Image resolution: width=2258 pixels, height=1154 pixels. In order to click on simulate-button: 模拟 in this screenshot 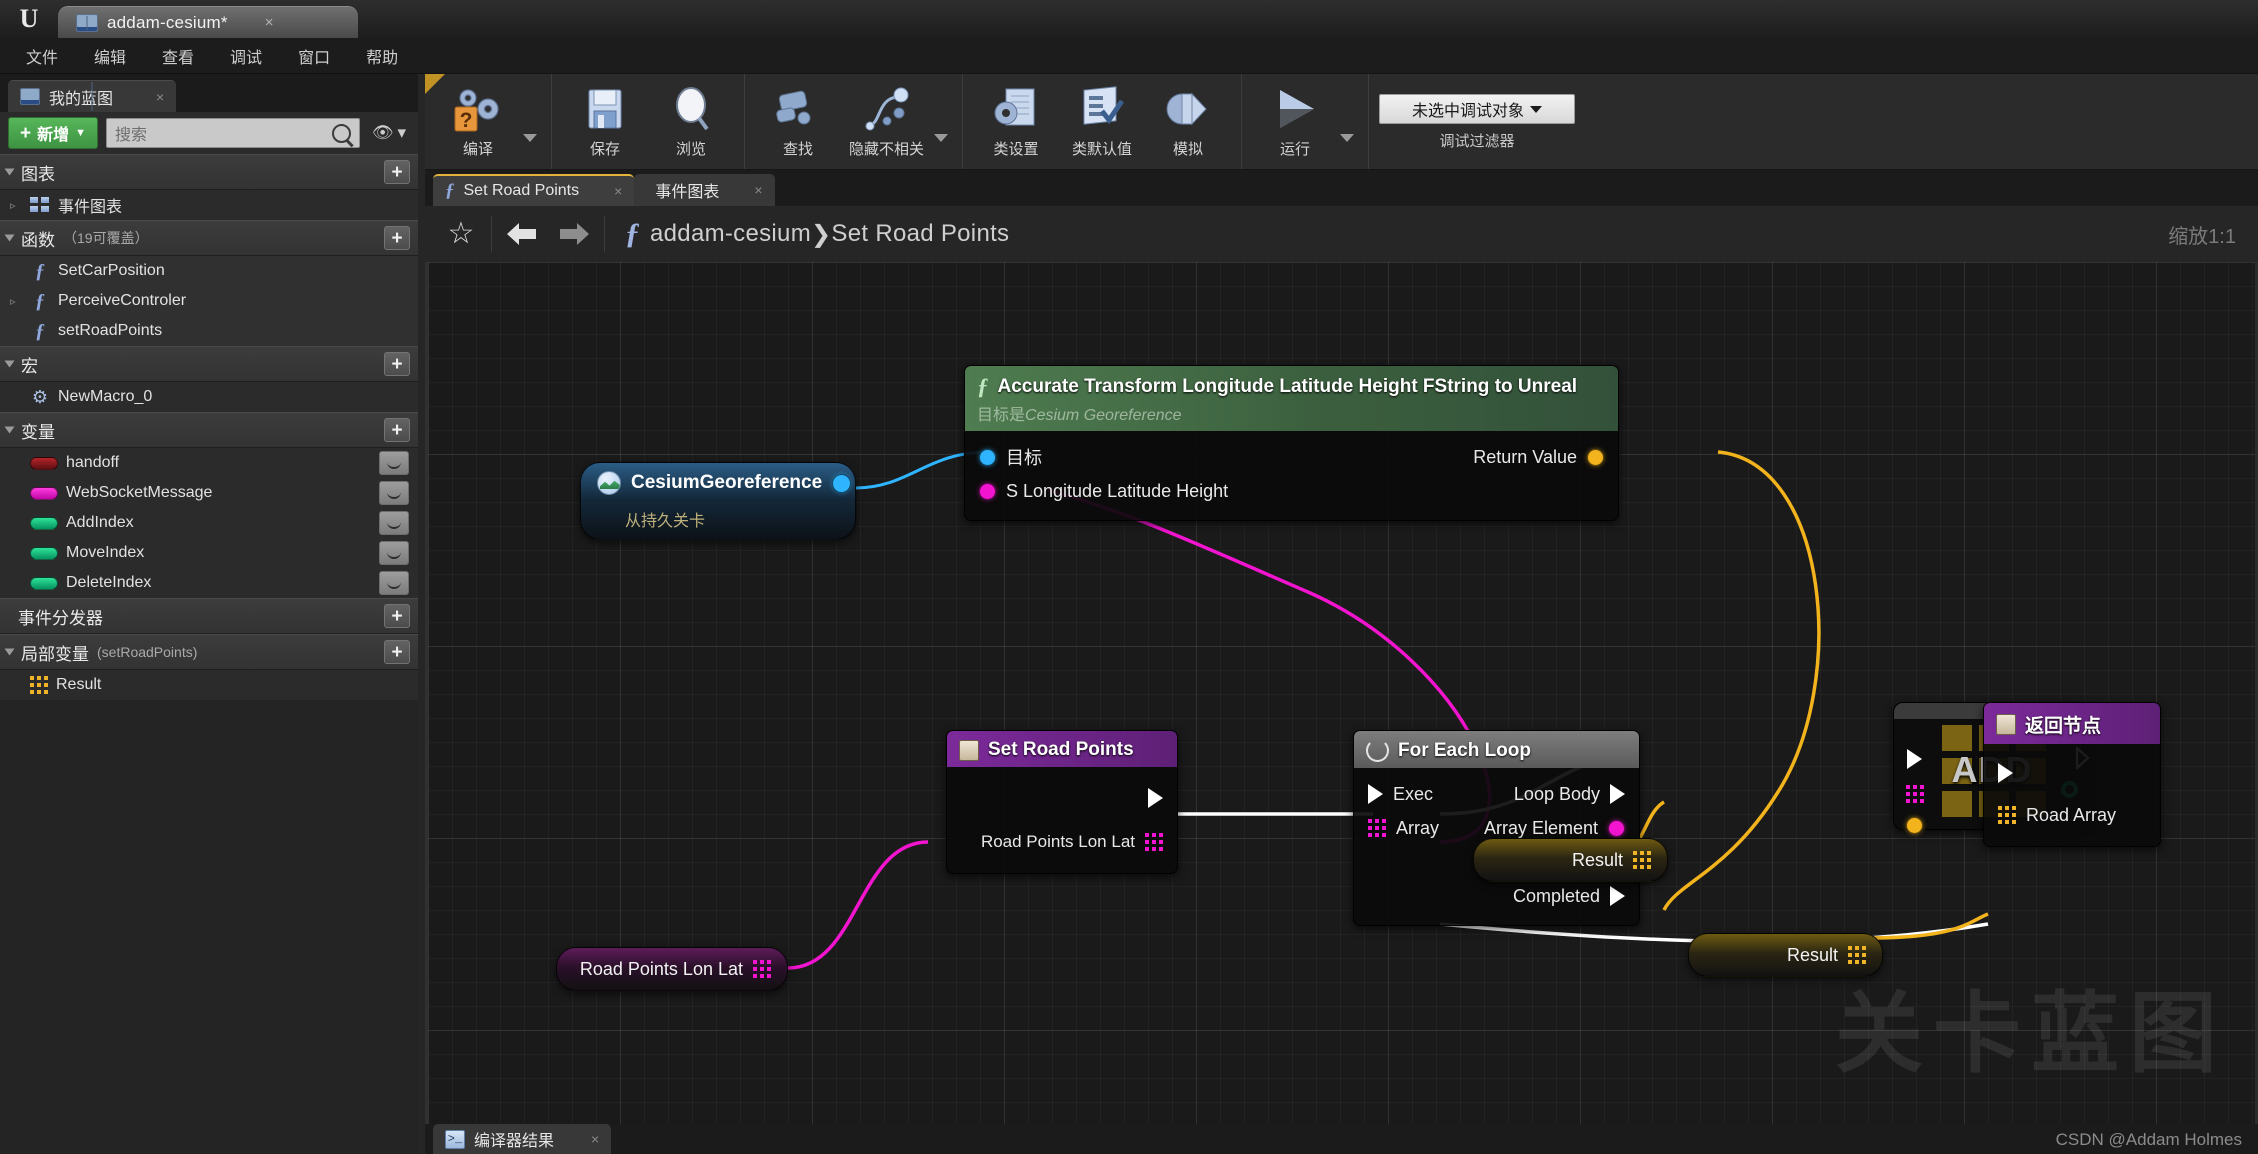, I will do `click(1188, 121)`.